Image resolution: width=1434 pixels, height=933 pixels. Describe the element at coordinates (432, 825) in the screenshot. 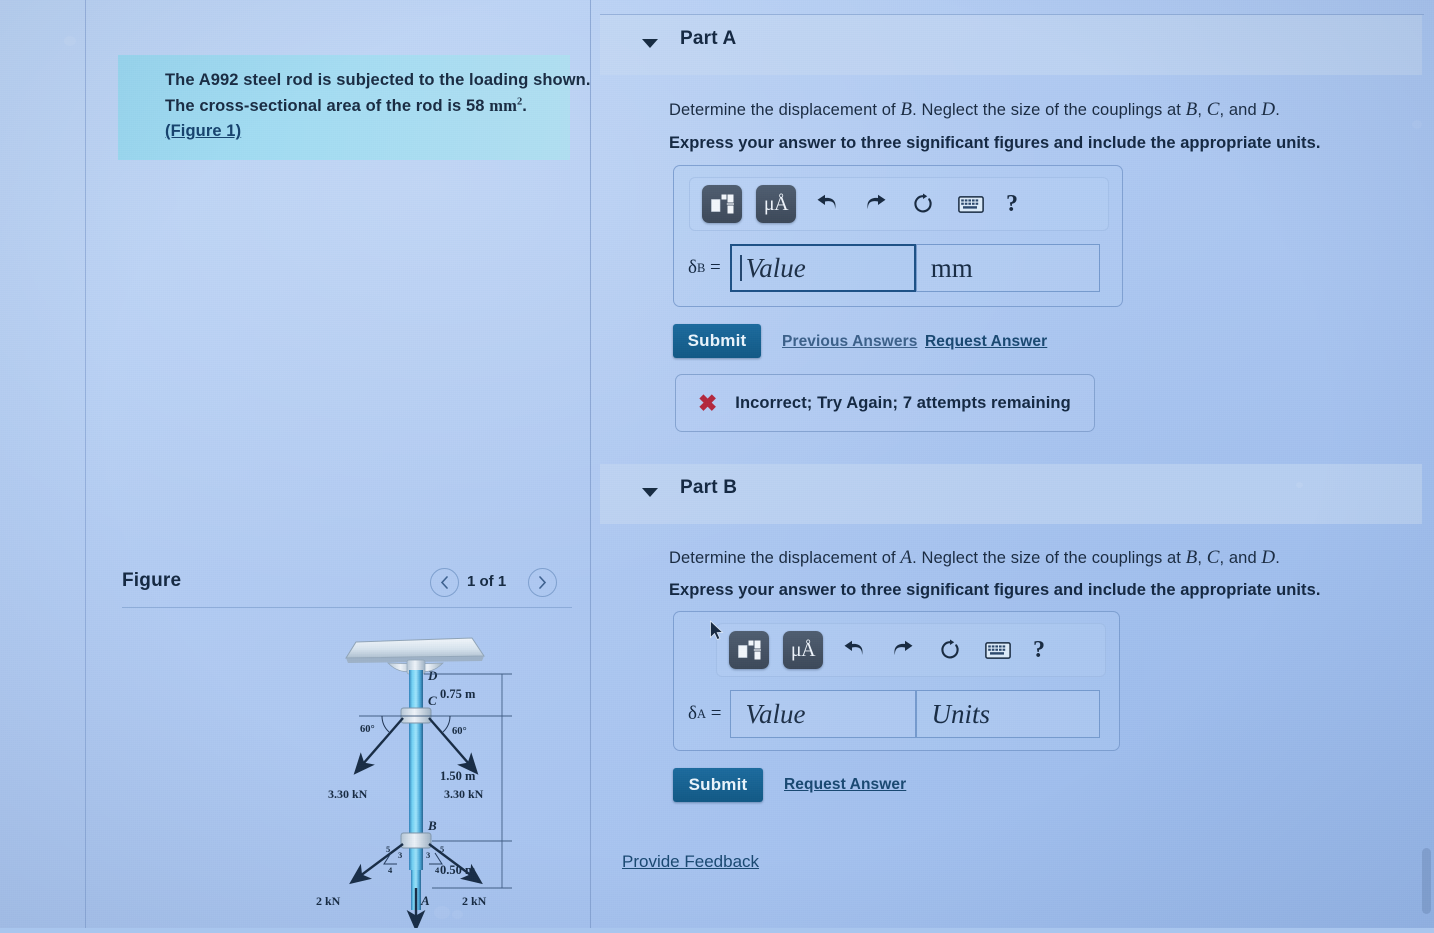

I see `label-point-b: B` at that location.